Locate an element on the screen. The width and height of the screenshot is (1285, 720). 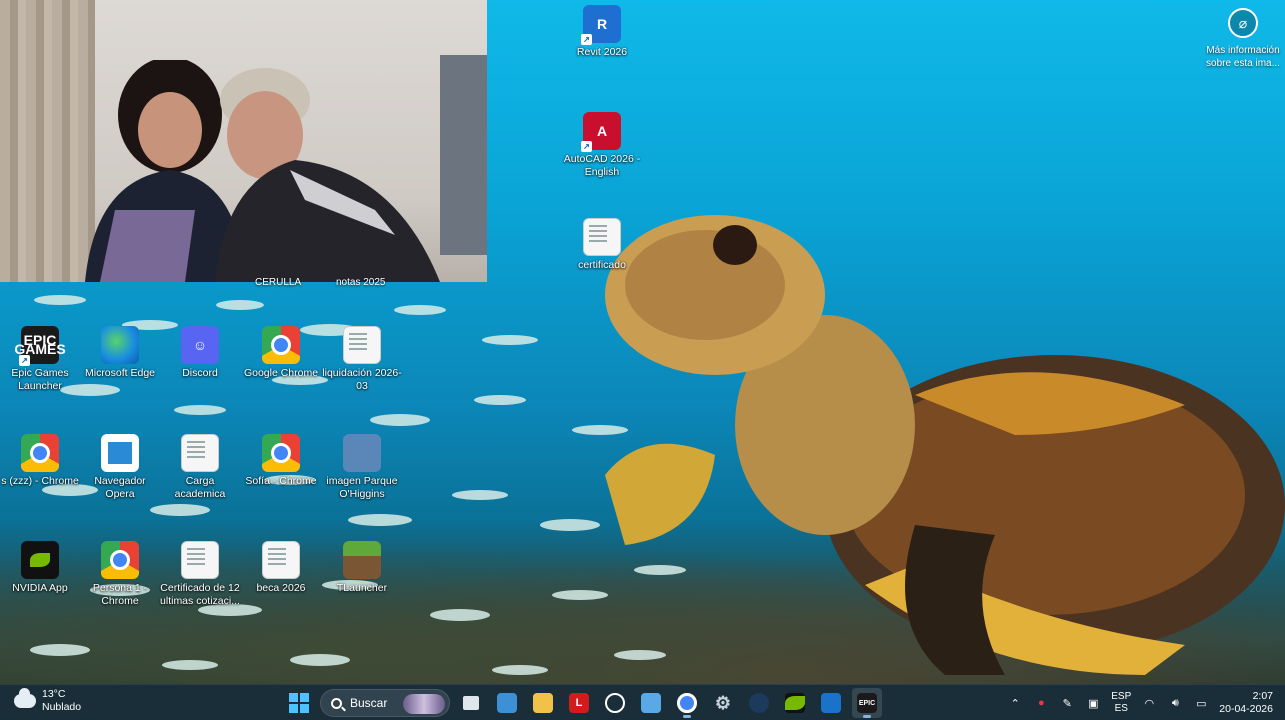
desktop-icon-label: Microsoft Edge is located at coordinates (120, 373).